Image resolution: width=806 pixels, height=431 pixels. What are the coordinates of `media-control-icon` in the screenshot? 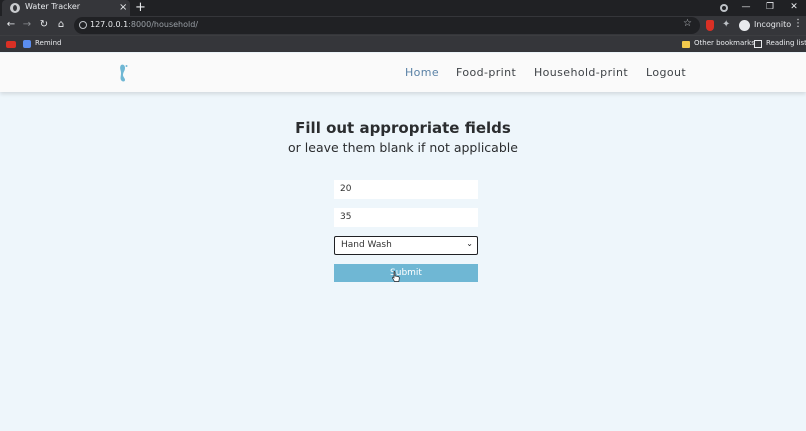 It's located at (724, 8).